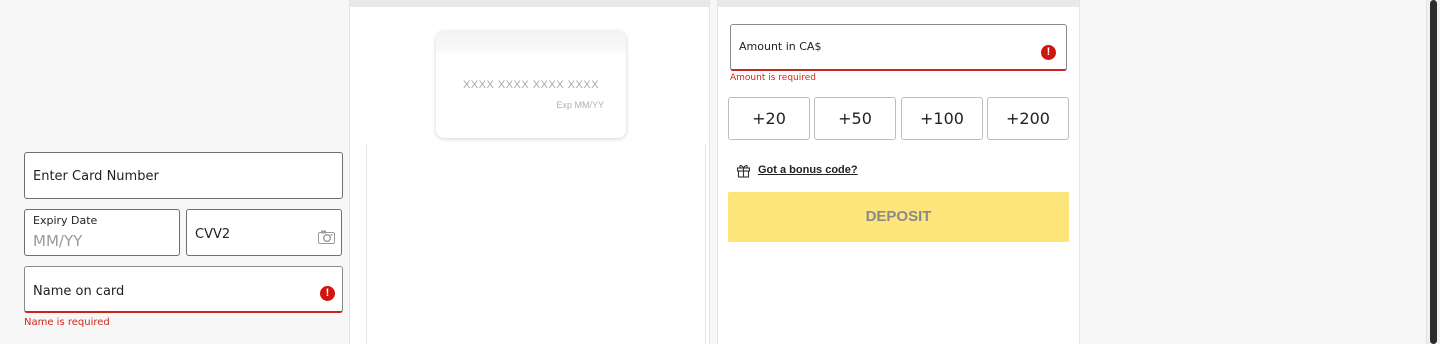 The height and width of the screenshot is (344, 1440). What do you see at coordinates (102, 232) in the screenshot?
I see `expiry-date-field: Expiry Date MM/YY` at bounding box center [102, 232].